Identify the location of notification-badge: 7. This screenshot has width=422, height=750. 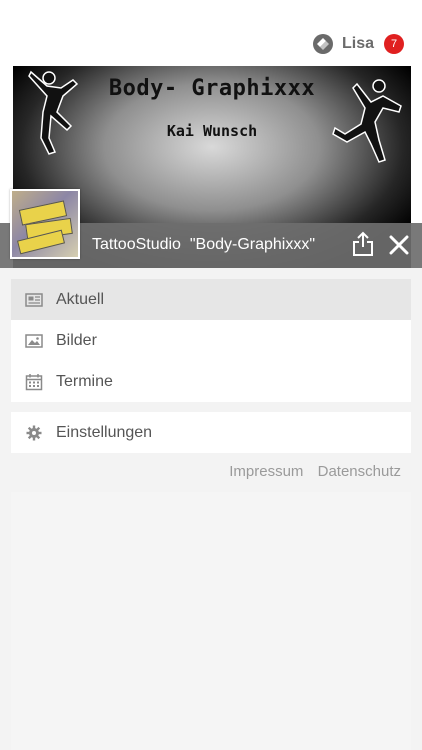
(394, 44).